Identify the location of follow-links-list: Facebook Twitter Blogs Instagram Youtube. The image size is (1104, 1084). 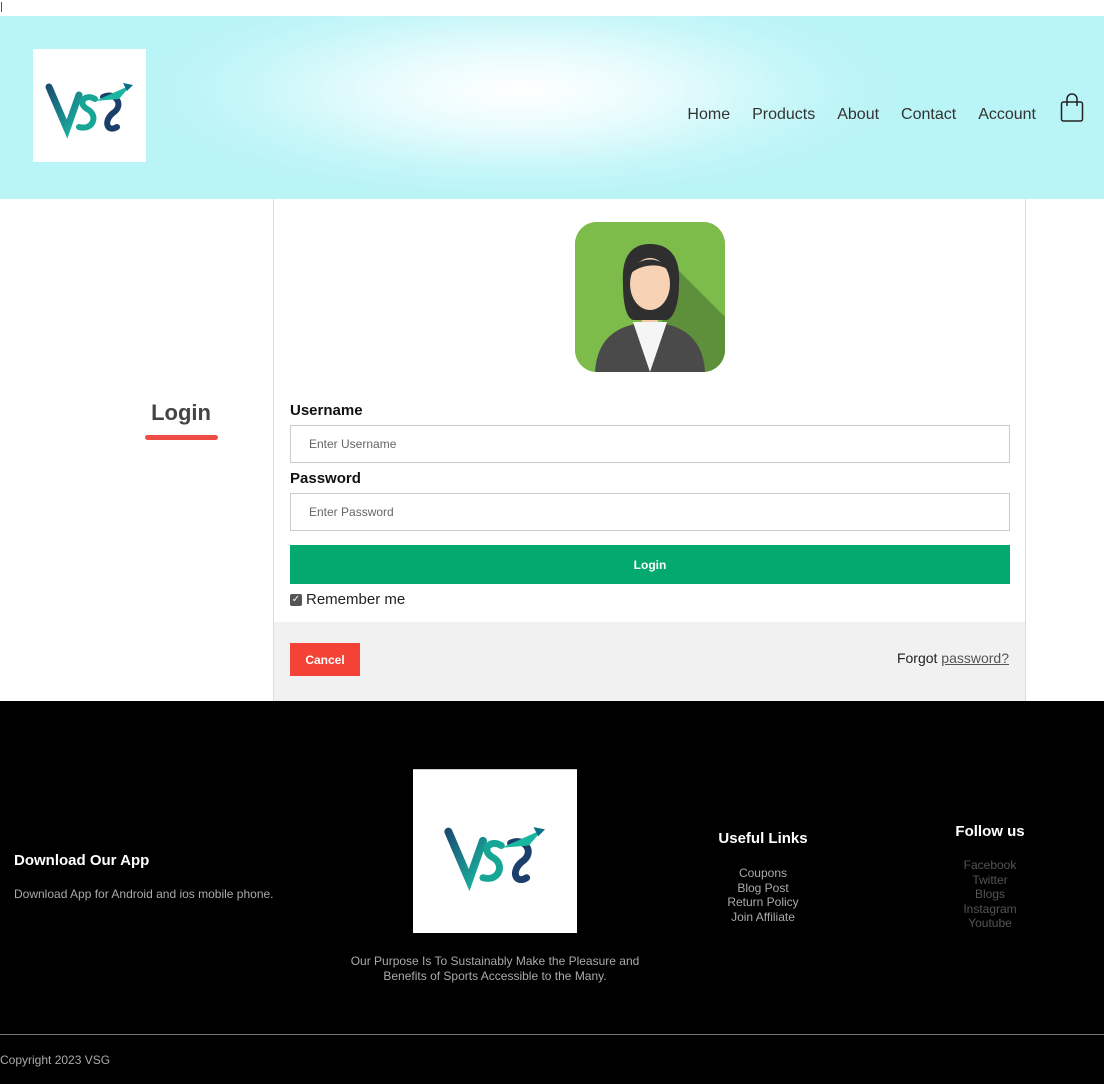
(990, 894).